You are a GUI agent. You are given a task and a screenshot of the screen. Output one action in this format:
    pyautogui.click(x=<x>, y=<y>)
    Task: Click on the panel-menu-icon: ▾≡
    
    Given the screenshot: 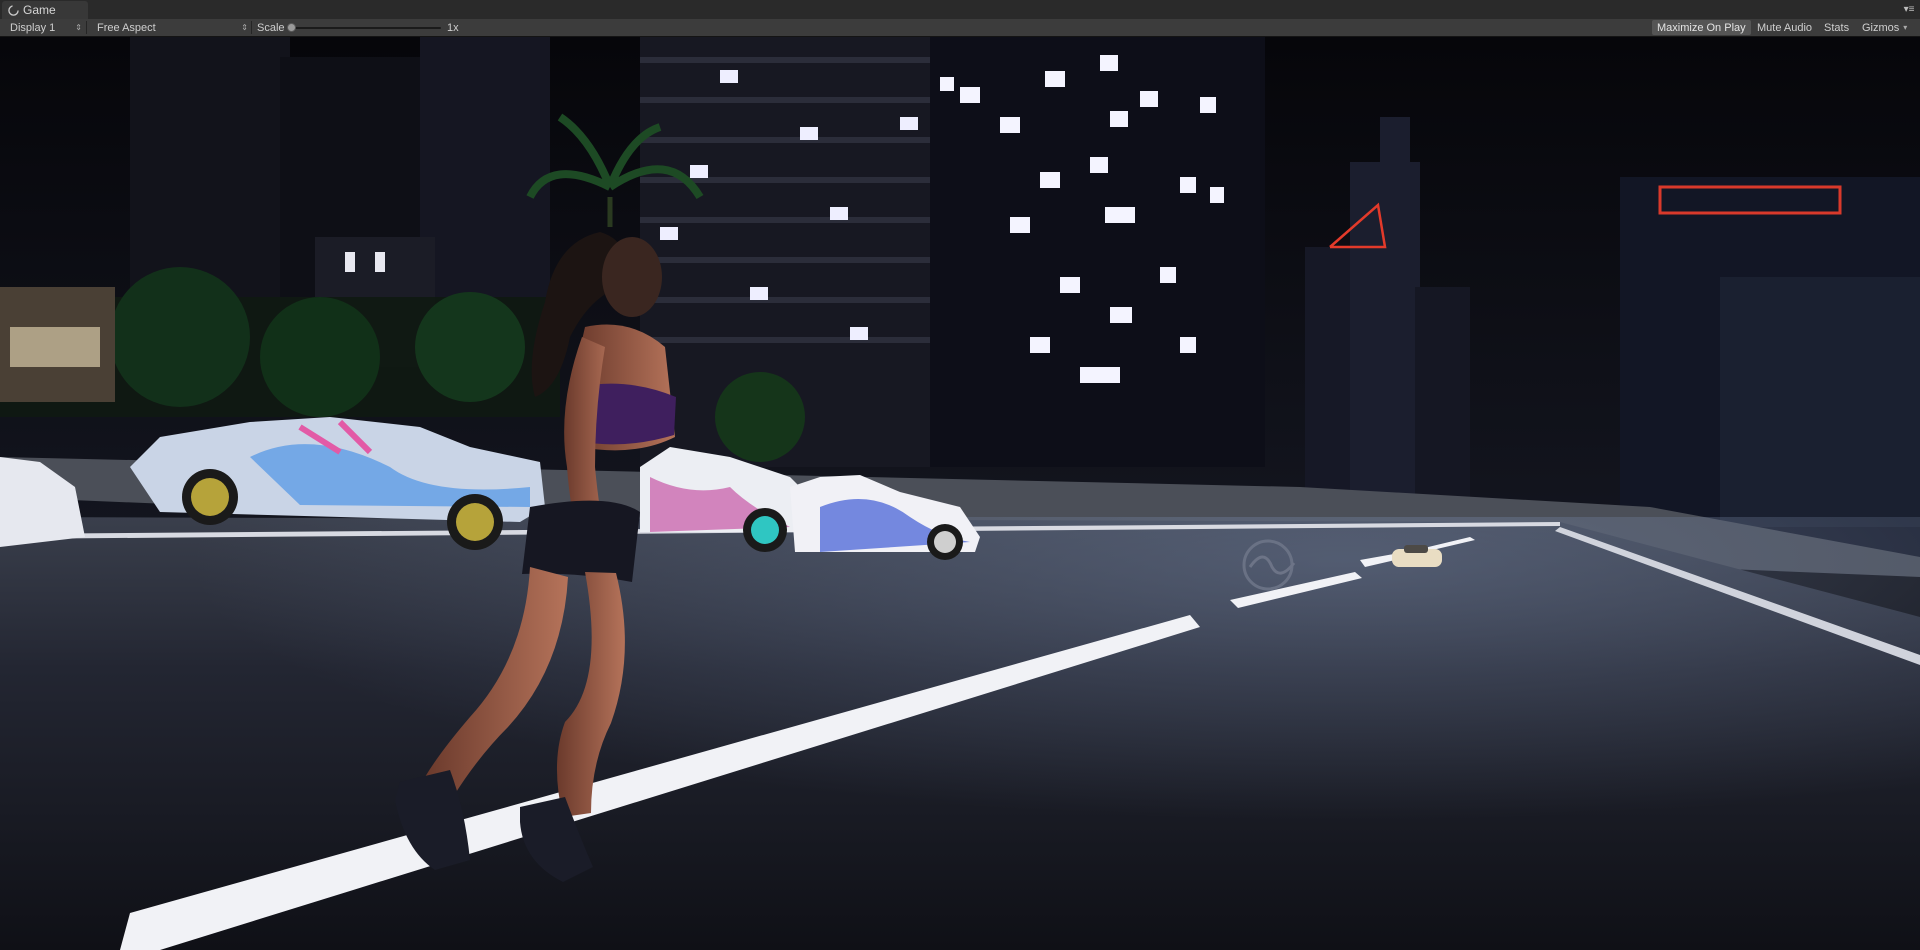 What is the action you would take?
    pyautogui.click(x=1909, y=9)
    